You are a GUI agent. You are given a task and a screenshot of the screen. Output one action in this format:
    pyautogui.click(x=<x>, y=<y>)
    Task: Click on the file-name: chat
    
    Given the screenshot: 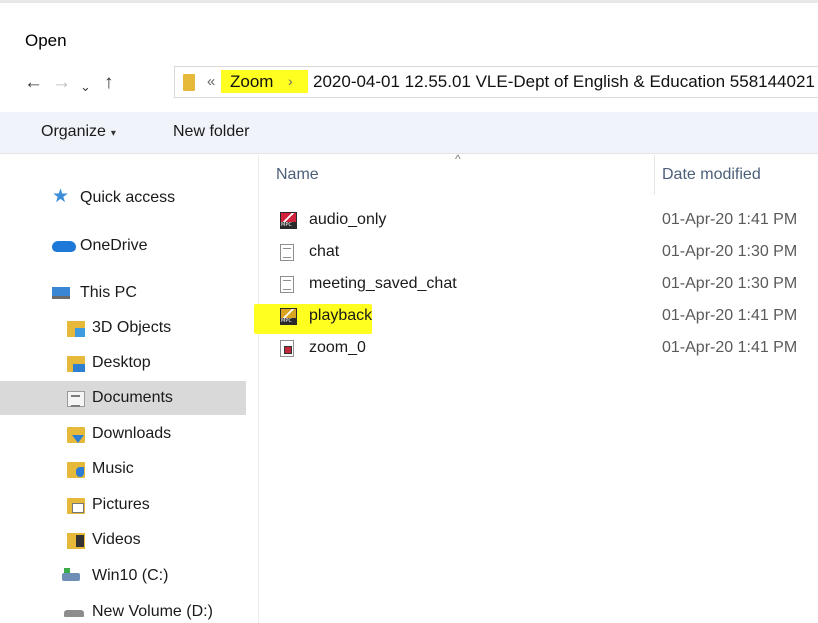 What is the action you would take?
    pyautogui.click(x=324, y=251)
    